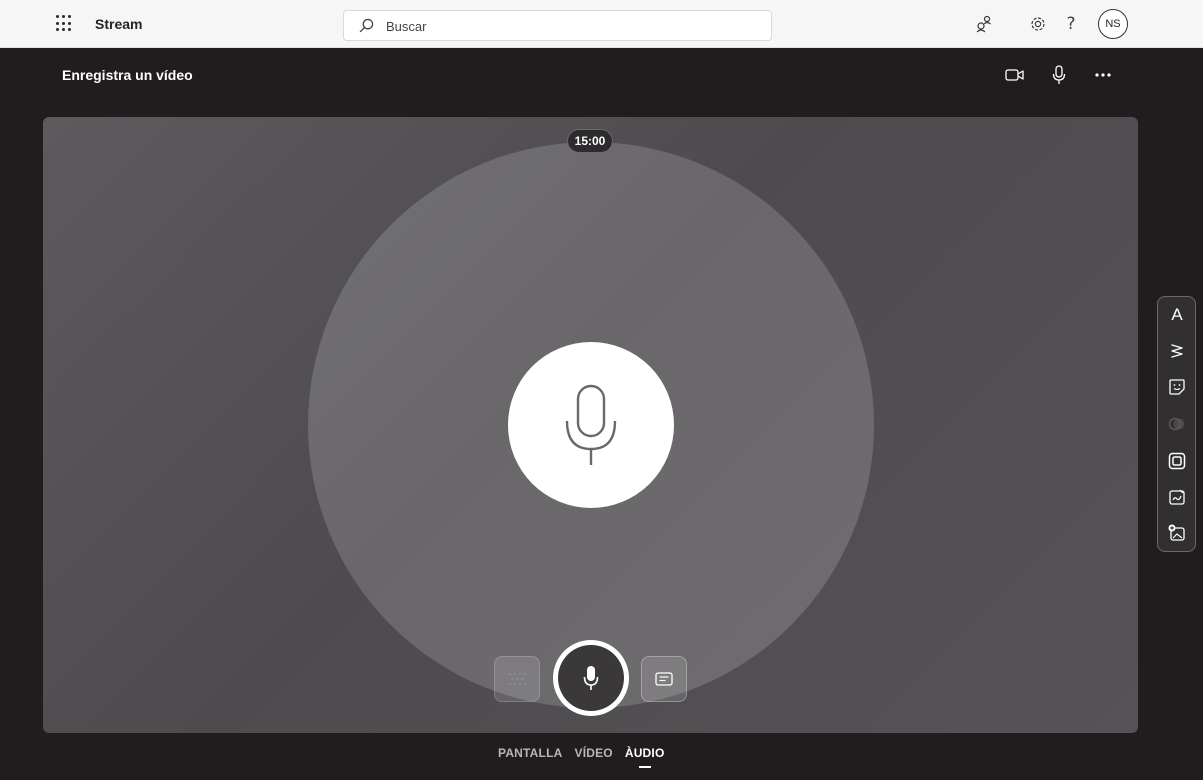 The height and width of the screenshot is (780, 1203). What do you see at coordinates (1038, 24) in the screenshot?
I see `settings-icon` at bounding box center [1038, 24].